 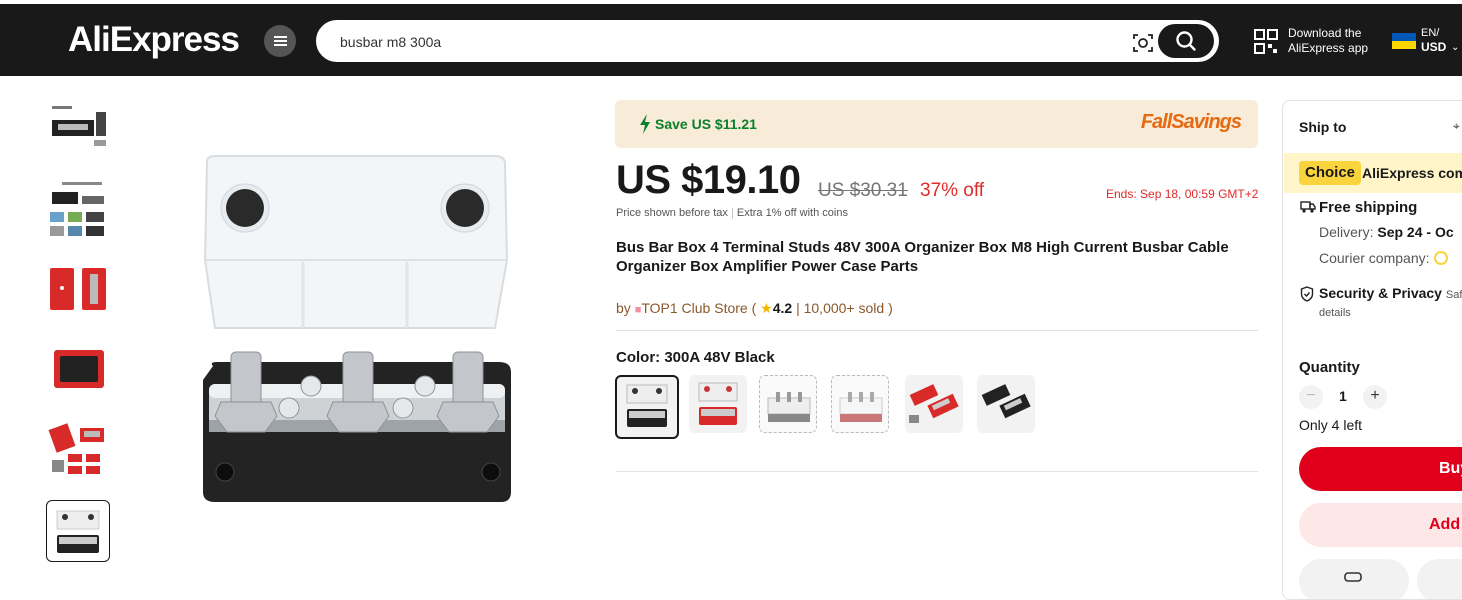 I want to click on original-price: US $30.31, so click(x=863, y=190).